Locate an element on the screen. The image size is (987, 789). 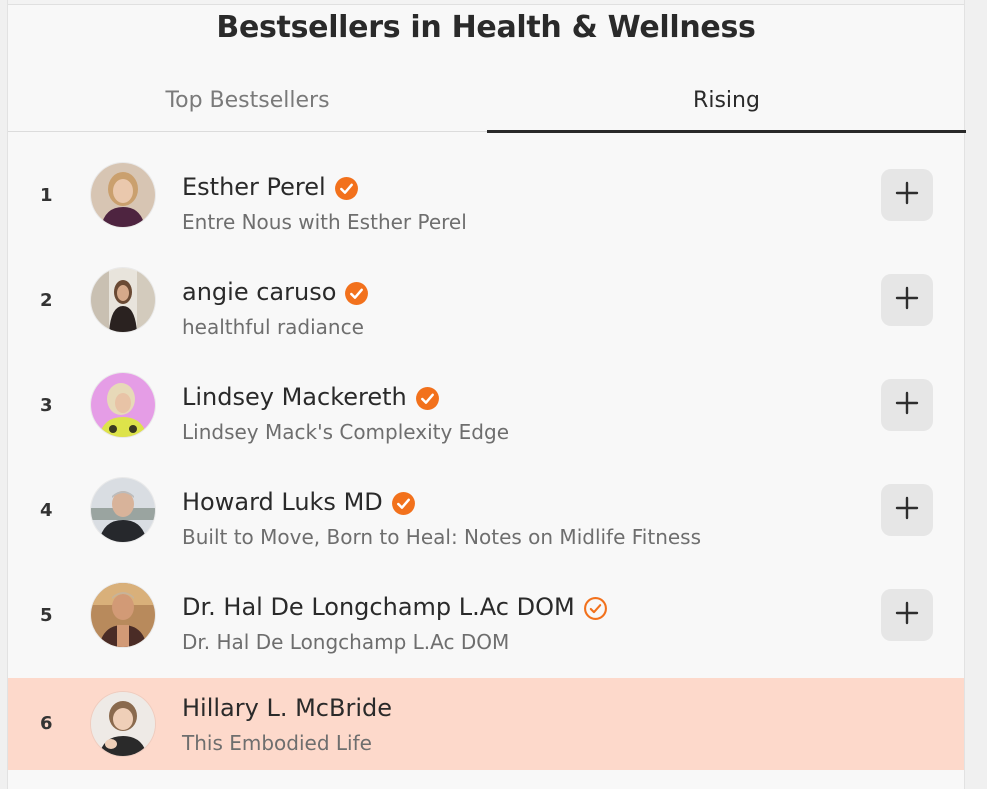
creator-name: angie caruso is located at coordinates (259, 292).